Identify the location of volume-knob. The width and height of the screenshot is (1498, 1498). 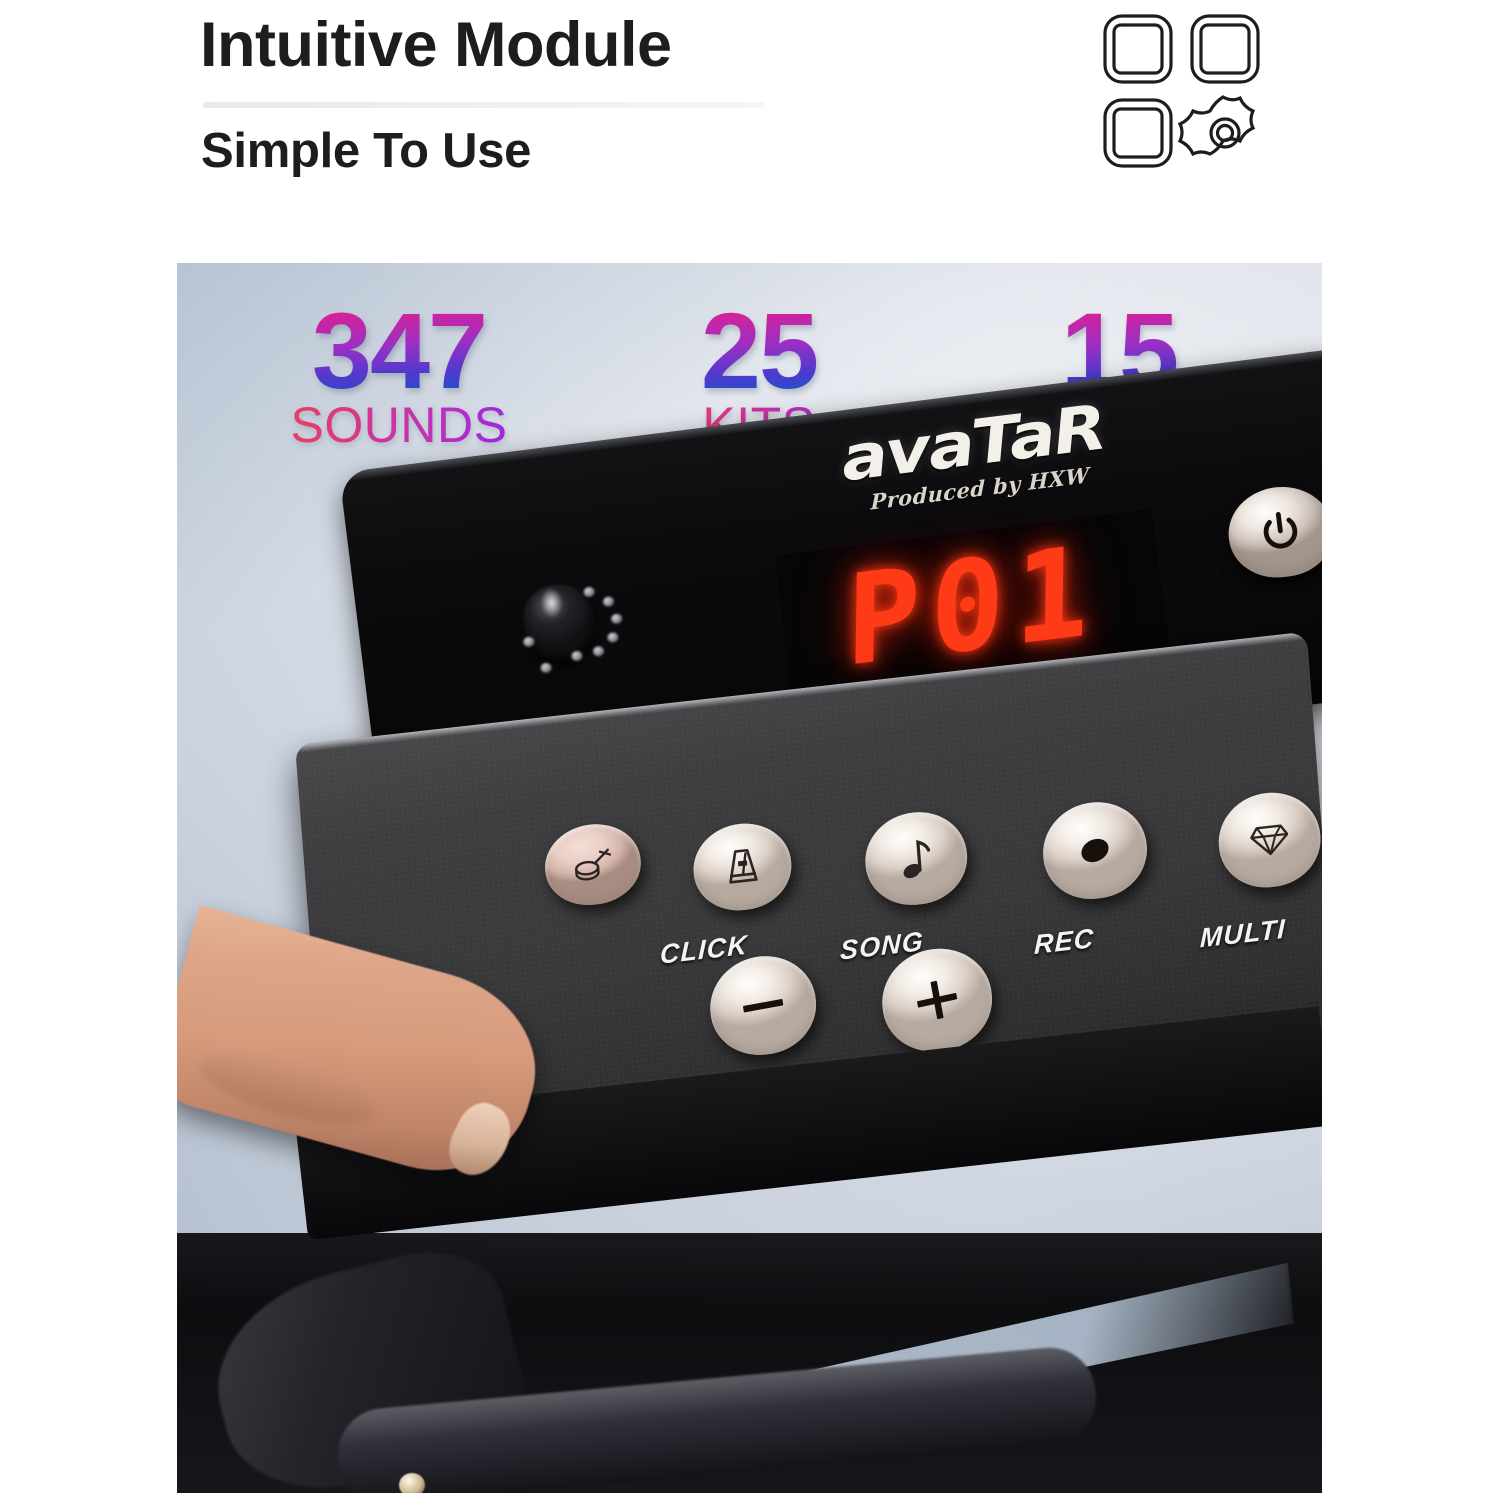
(570, 626).